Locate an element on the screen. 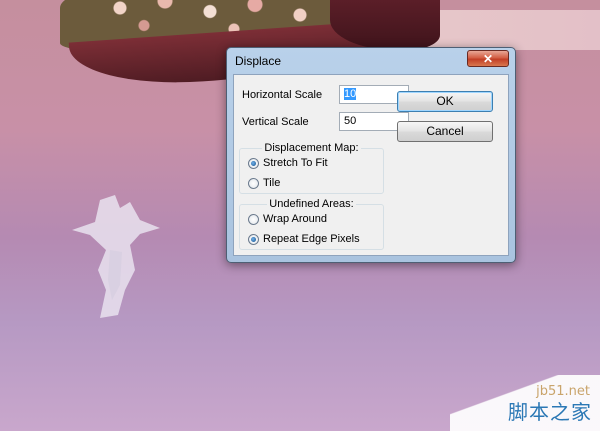 The image size is (600, 431). close-icon: ✕ is located at coordinates (488, 59).